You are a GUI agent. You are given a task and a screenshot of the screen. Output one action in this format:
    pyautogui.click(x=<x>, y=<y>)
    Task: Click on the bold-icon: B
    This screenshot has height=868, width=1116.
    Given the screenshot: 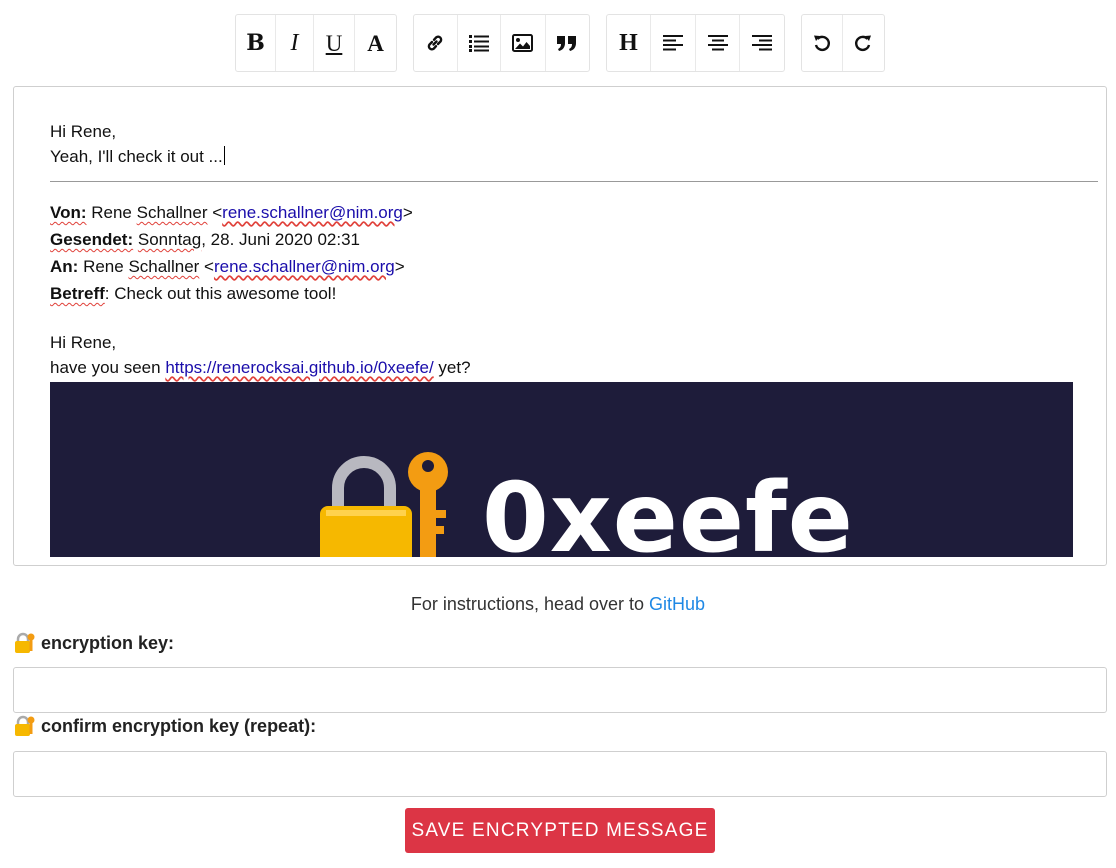 What is the action you would take?
    pyautogui.click(x=255, y=43)
    